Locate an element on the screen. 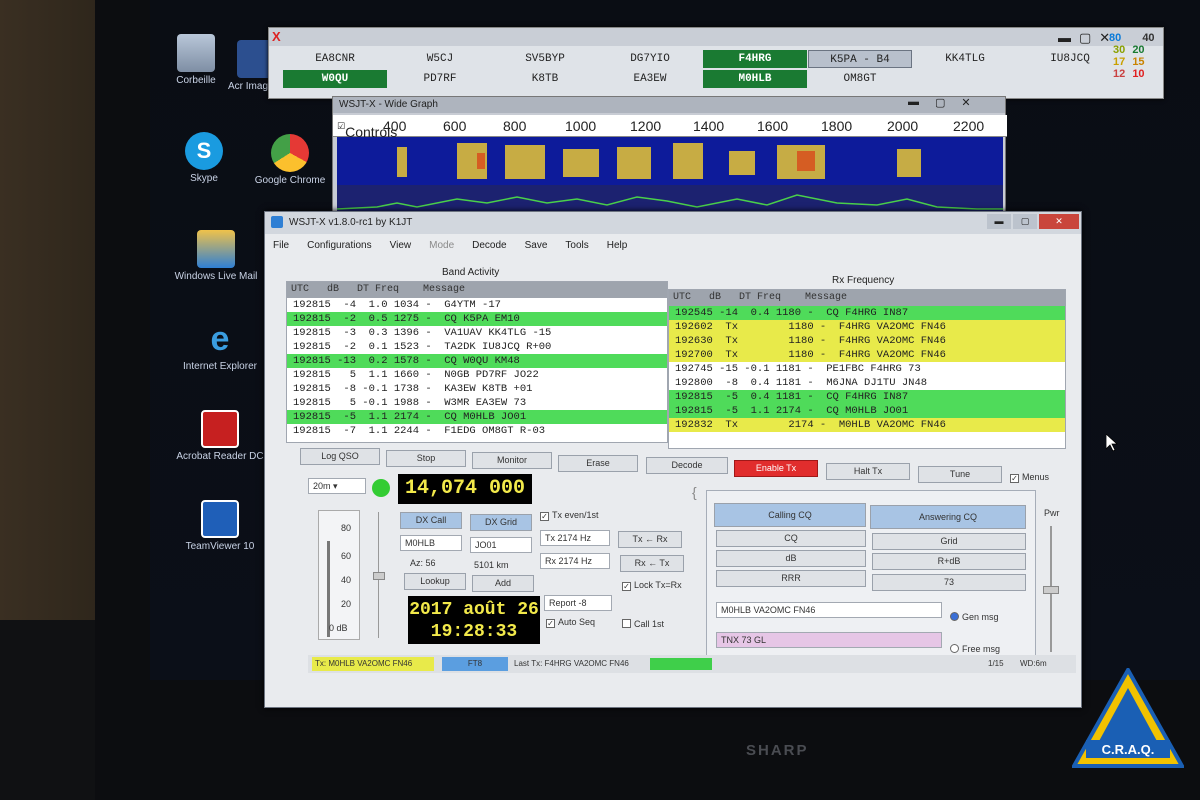  rx-frequency-spinner: Rx 2174 Hz is located at coordinates (575, 561).